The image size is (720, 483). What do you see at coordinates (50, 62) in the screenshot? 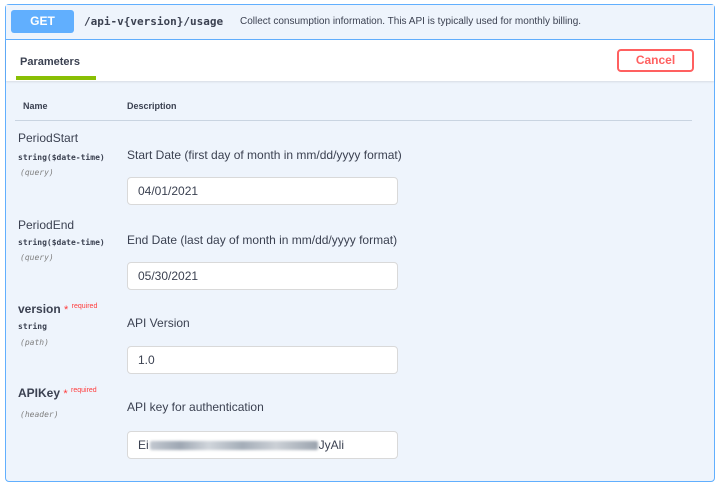
I see `tab-parameters: Parameters` at bounding box center [50, 62].